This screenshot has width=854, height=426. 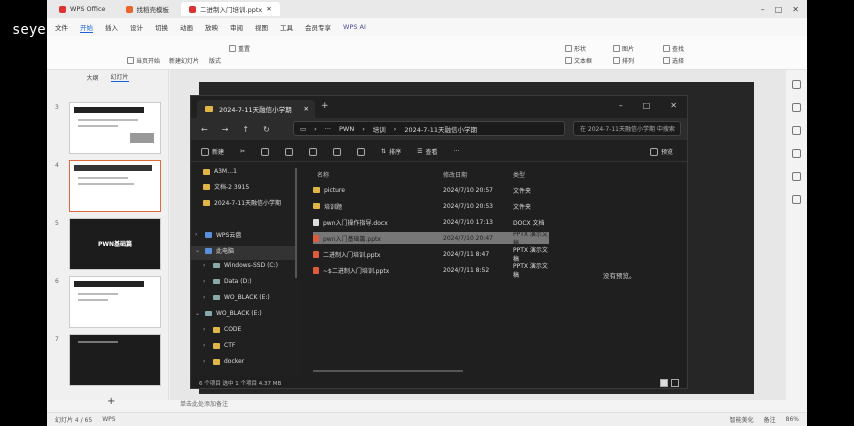 What do you see at coordinates (388, 371) in the screenshot?
I see `horizontal-scrollbar` at bounding box center [388, 371].